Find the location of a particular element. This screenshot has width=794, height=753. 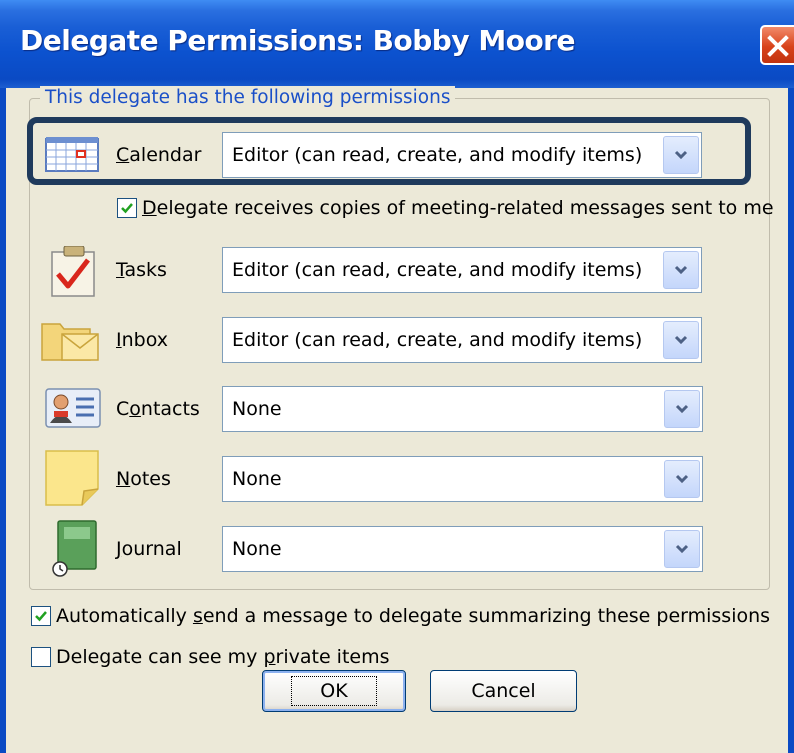

tasks-icon is located at coordinates (76, 271).